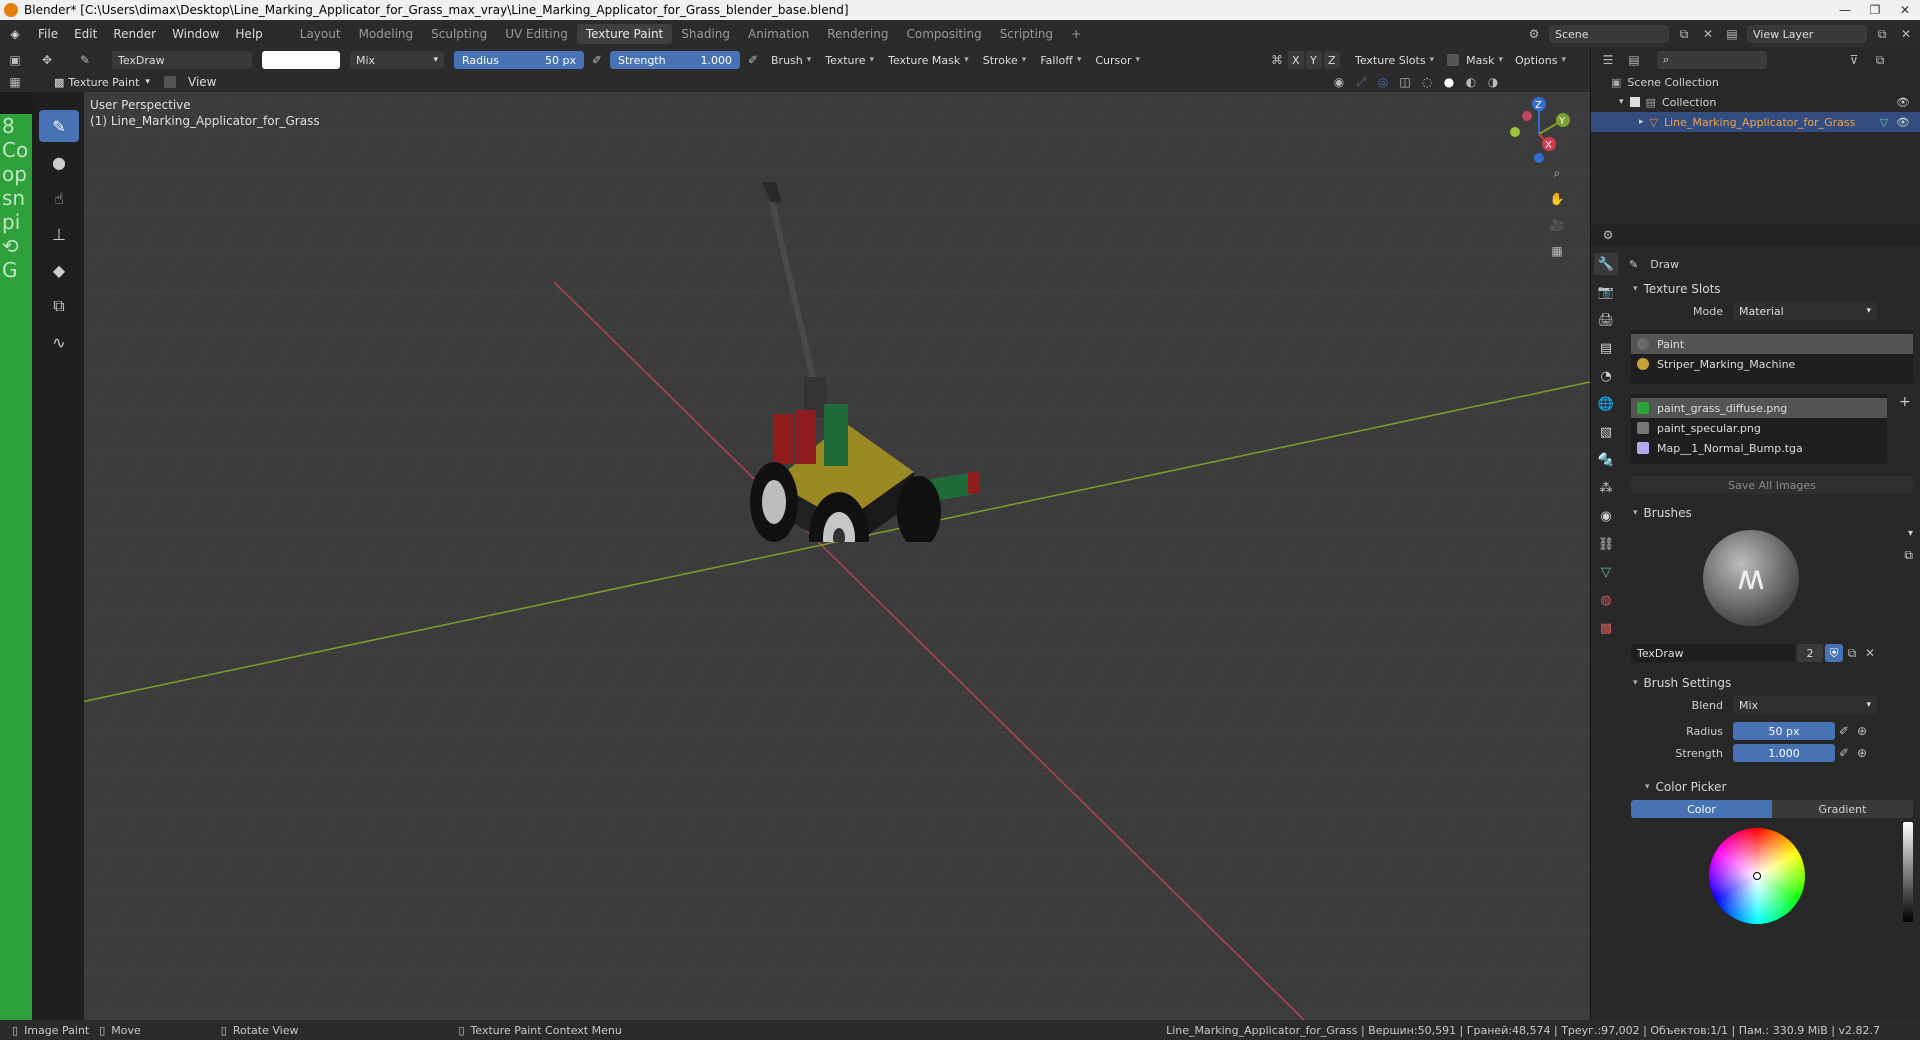 Image resolution: width=1920 pixels, height=1040 pixels. Describe the element at coordinates (1606, 292) in the screenshot. I see `render-tab-icon: 📷` at that location.